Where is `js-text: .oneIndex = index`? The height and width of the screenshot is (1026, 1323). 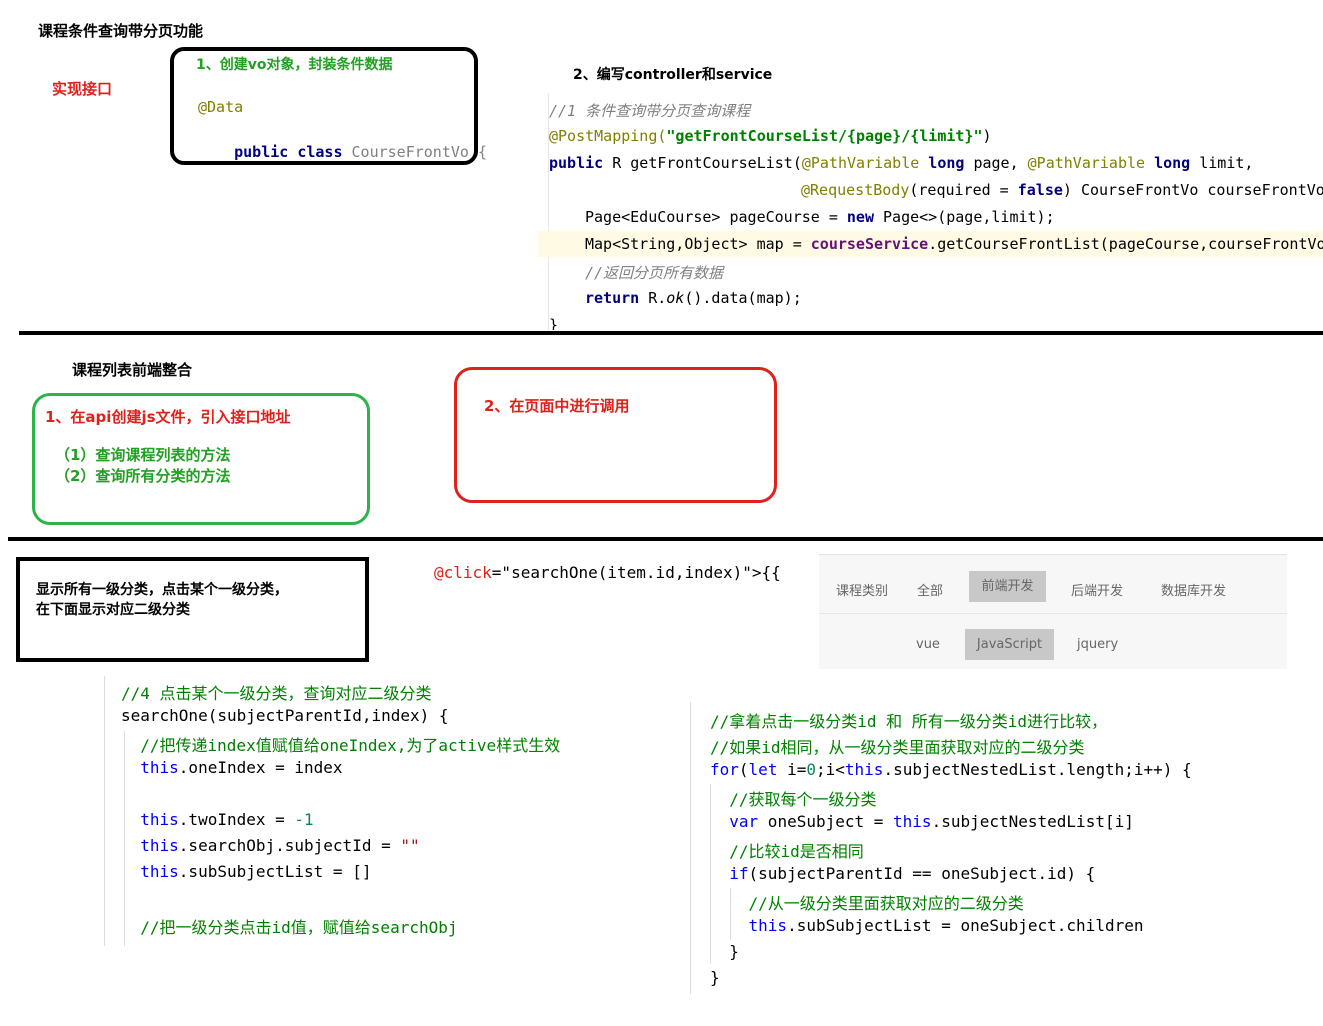
js-text: .oneIndex = index is located at coordinates (260, 767).